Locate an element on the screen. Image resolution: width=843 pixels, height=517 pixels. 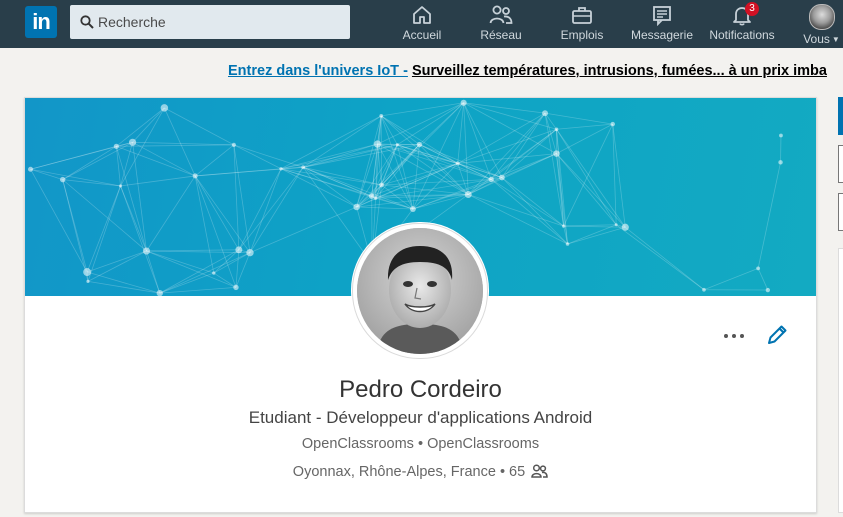
search-input is located at coordinates (218, 22).